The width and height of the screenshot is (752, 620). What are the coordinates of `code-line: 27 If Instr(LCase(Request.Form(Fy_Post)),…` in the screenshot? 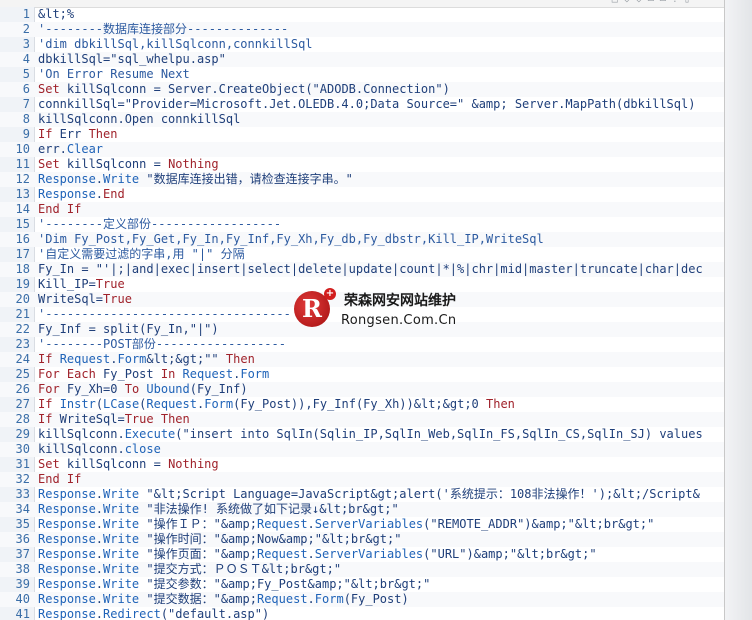 It's located at (362, 404).